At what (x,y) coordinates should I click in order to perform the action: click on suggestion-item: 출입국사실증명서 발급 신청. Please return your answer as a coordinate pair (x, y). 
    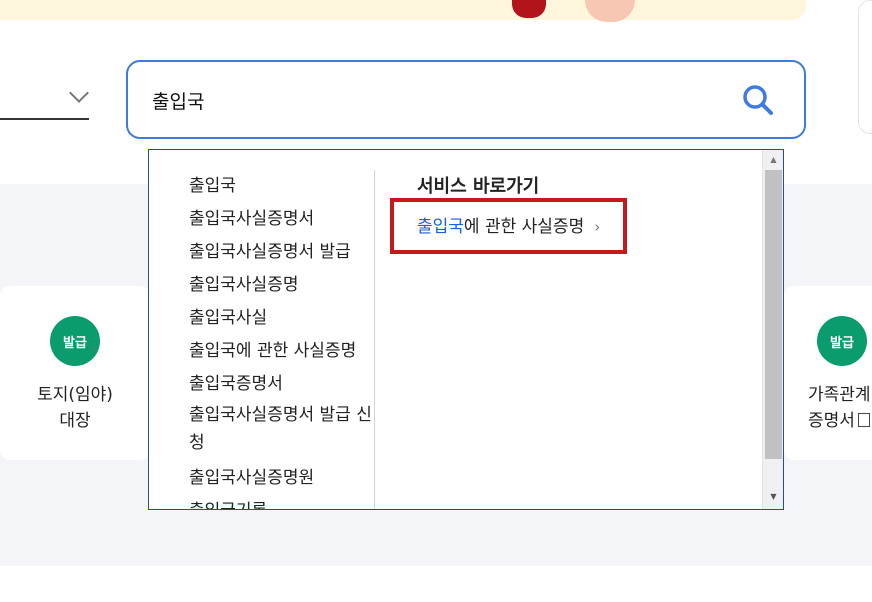
    Looking at the image, I should click on (284, 429).